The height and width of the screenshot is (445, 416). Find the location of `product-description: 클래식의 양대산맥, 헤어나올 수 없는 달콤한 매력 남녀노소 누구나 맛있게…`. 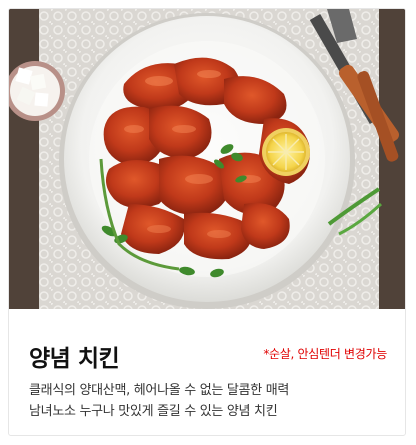

product-description: 클래식의 양대산맥, 헤어나올 수 없는 달콤한 매력 남녀노소 누구나 맛있게… is located at coordinates (159, 401).